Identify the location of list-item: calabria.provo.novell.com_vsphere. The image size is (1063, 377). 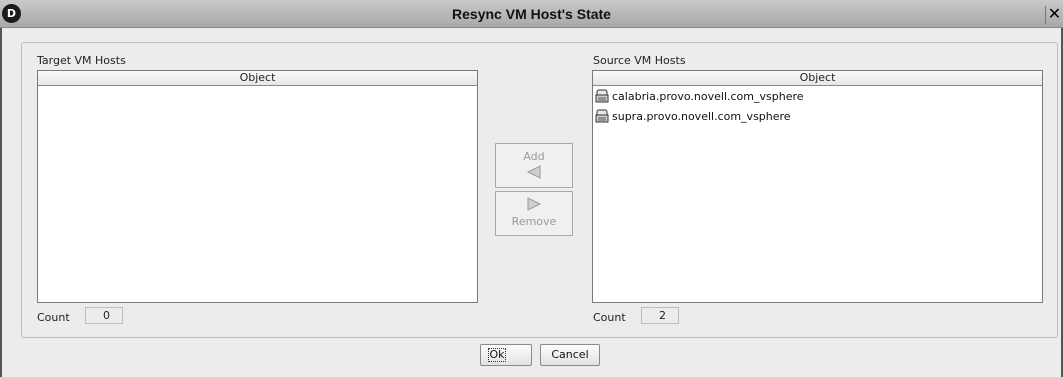
(699, 97).